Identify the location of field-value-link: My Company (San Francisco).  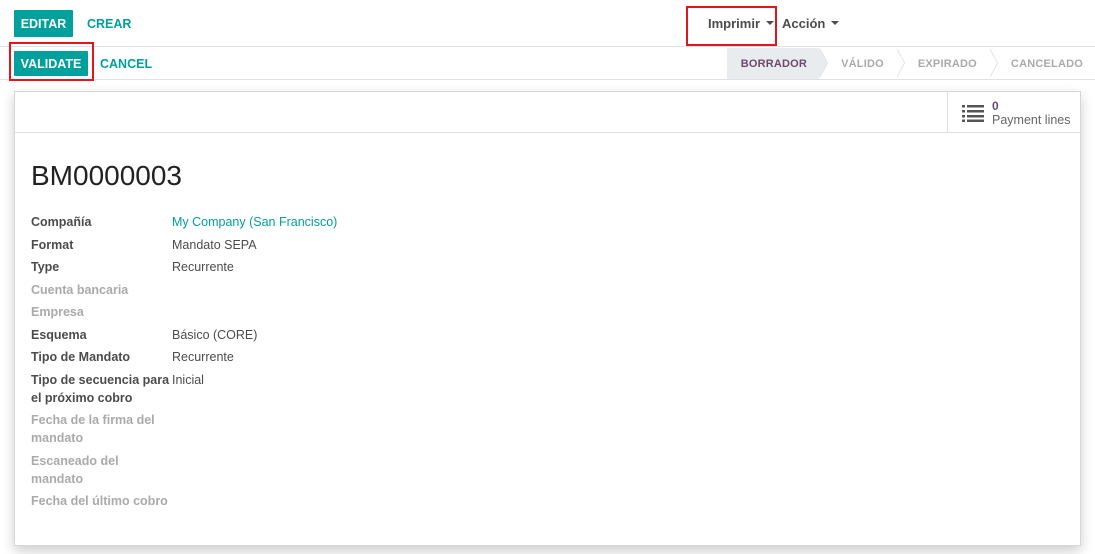
(254, 222).